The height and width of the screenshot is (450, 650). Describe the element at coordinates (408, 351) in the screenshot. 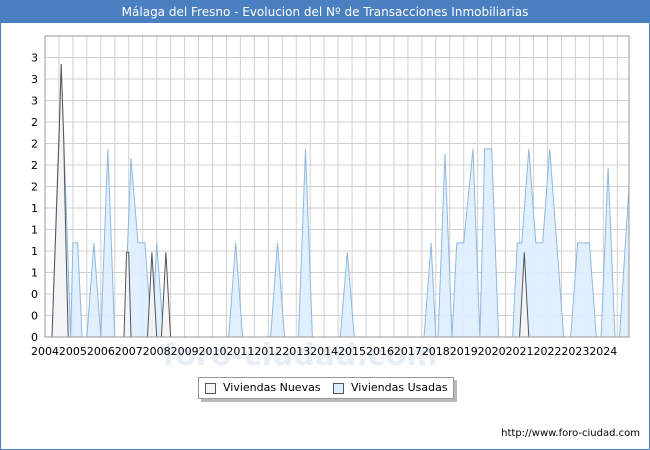

I see `x-tick-label: 2017` at that location.